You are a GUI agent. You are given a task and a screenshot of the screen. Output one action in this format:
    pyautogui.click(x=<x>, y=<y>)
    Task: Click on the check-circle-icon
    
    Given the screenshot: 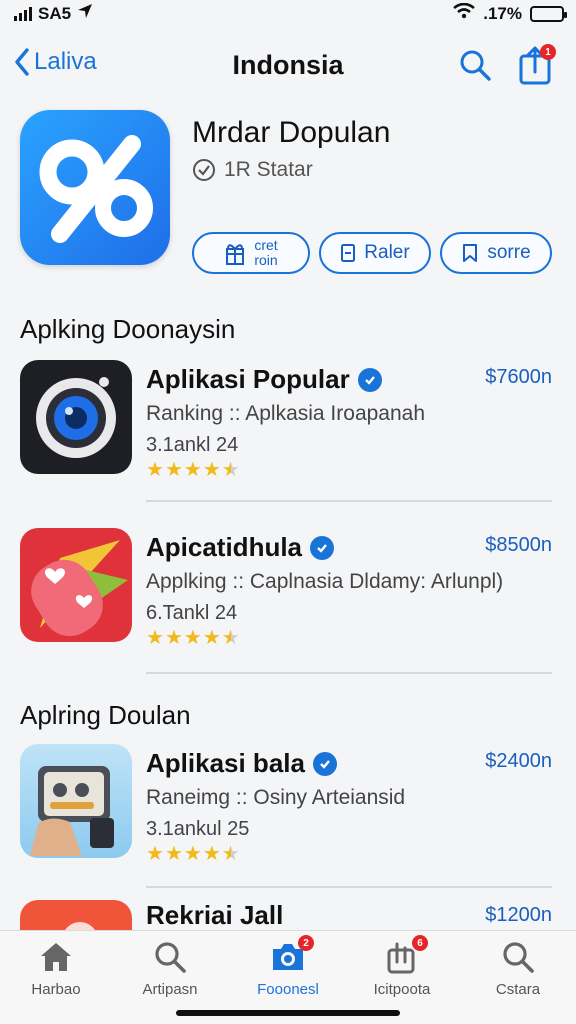 What is the action you would take?
    pyautogui.click(x=204, y=170)
    